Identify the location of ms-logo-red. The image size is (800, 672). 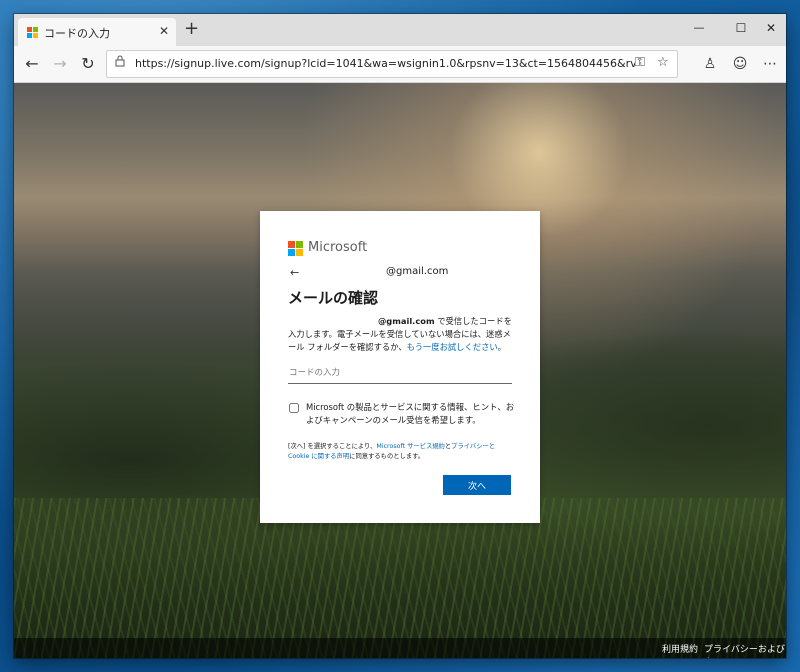
(291, 244).